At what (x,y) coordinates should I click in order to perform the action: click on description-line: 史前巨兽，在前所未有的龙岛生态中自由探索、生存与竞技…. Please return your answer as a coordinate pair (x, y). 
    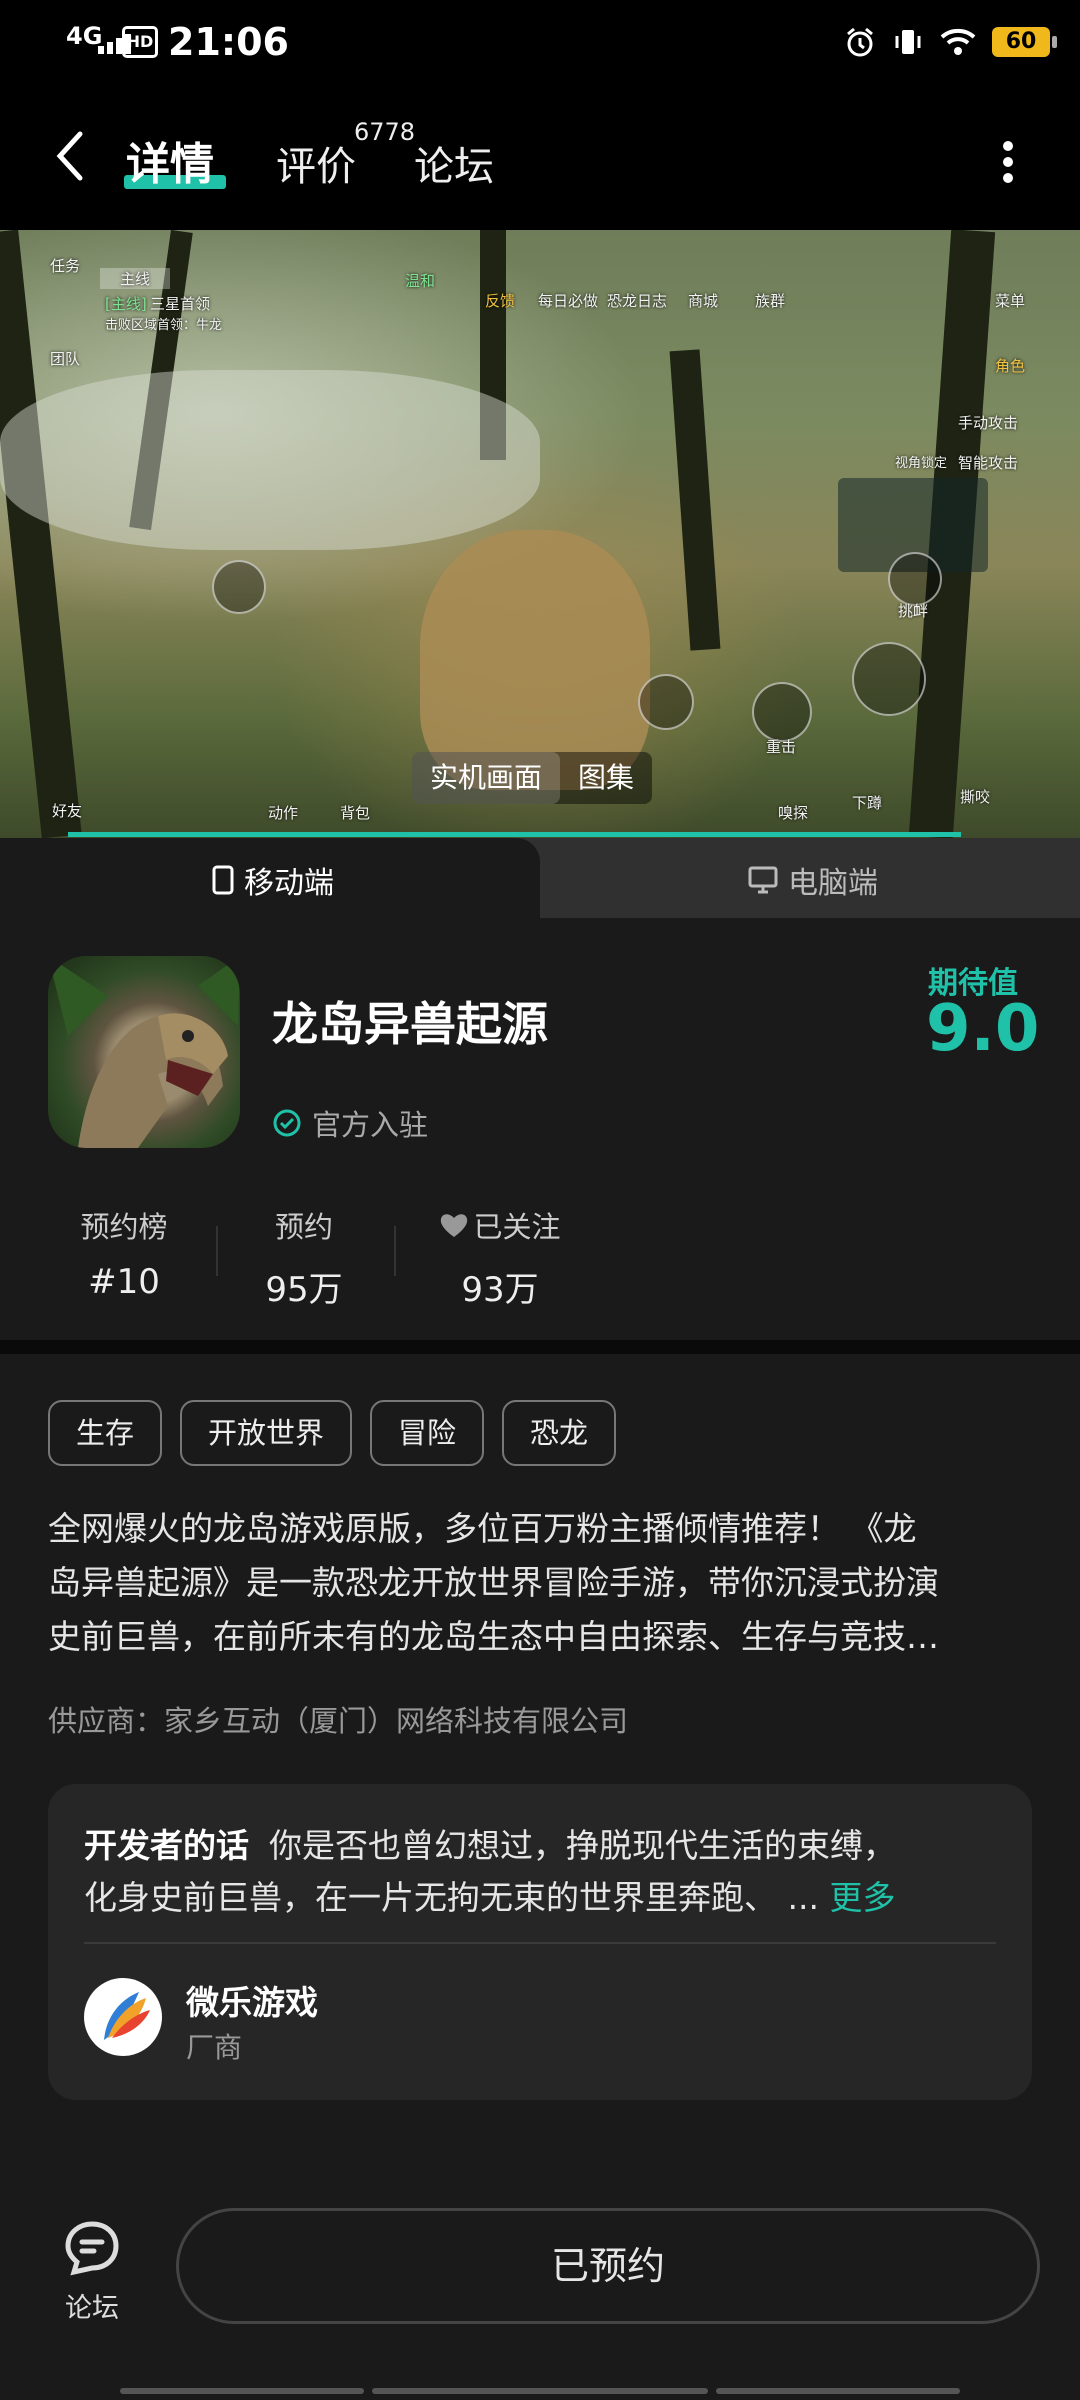
    Looking at the image, I should click on (493, 1636).